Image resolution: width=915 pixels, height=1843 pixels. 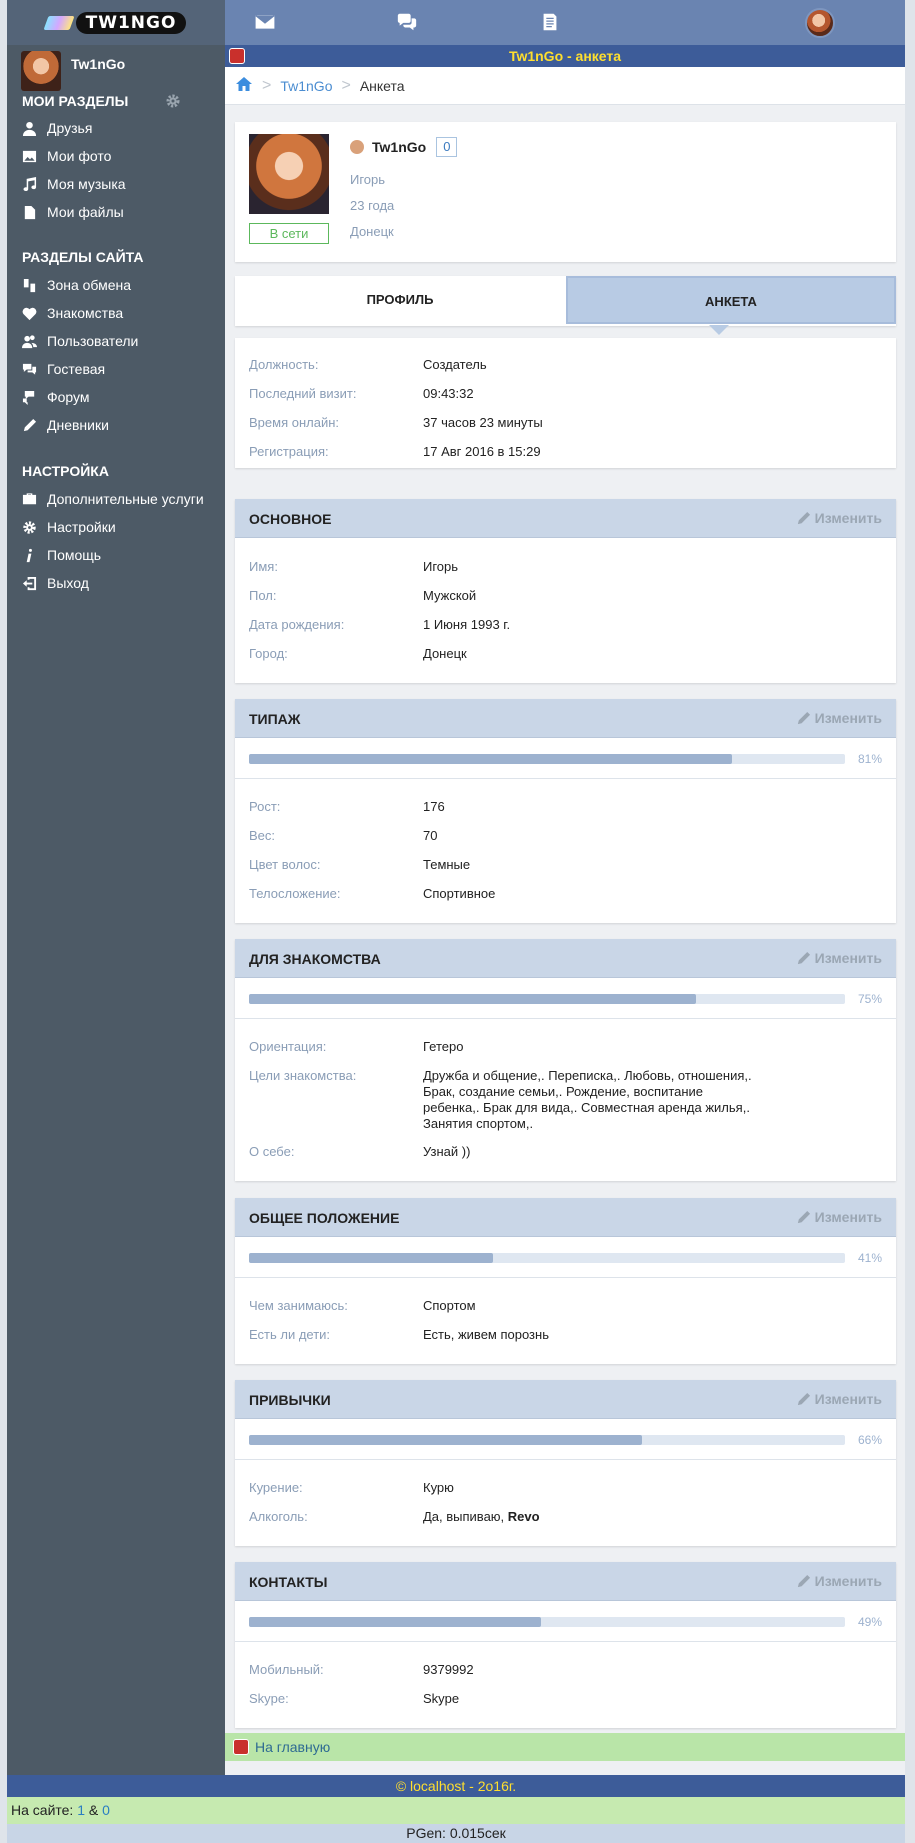 I want to click on breadcrumb-current: Анкета, so click(x=382, y=85).